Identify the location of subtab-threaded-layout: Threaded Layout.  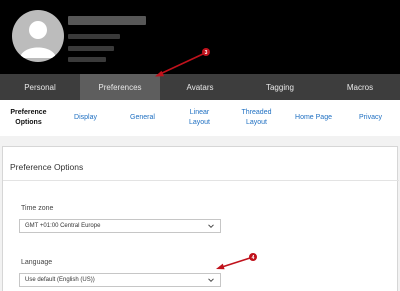
(256, 118).